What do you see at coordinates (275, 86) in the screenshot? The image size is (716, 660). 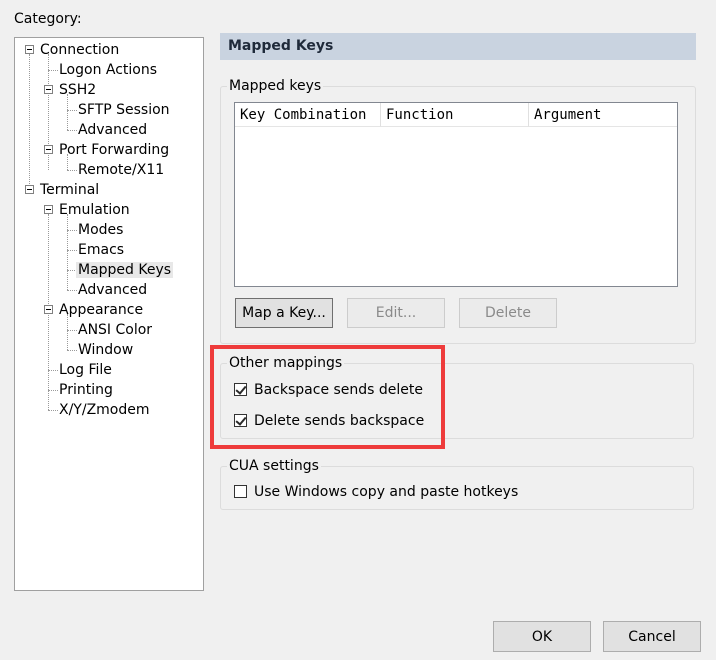 I see `mapped-keys-group-title: Mapped keys` at bounding box center [275, 86].